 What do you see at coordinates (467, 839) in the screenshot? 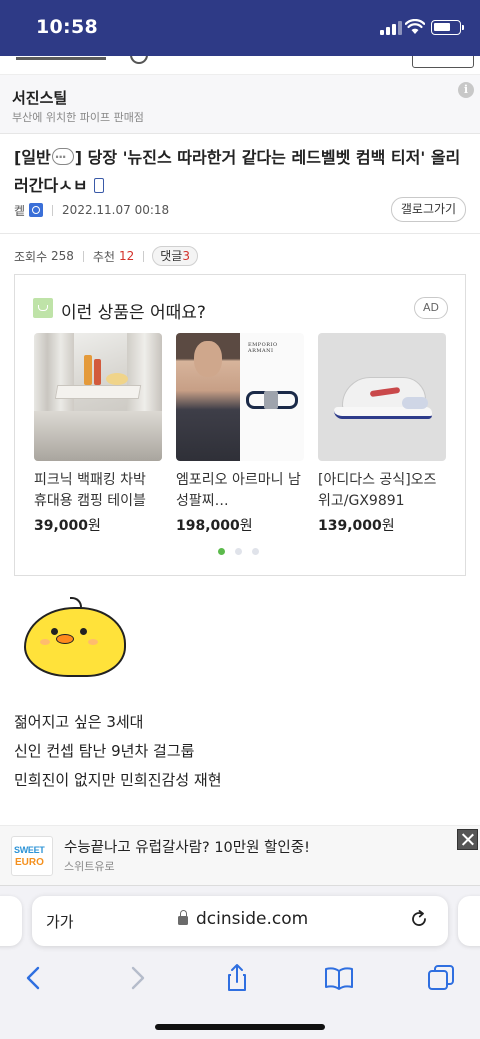
I see `close-icon` at bounding box center [467, 839].